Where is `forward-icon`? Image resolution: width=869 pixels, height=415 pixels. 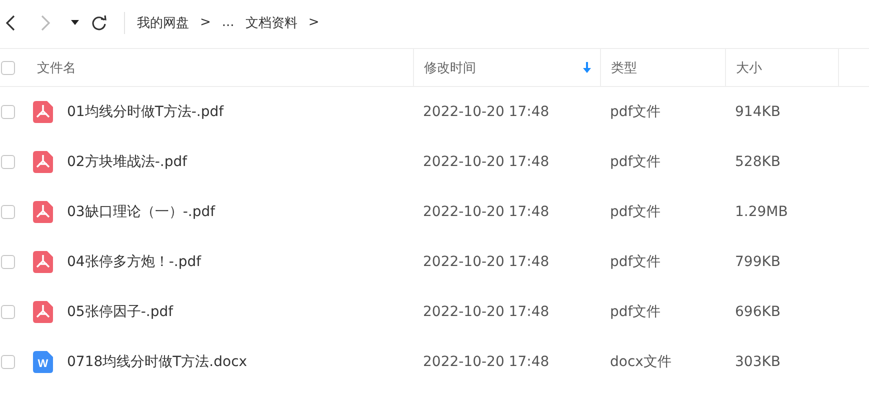 forward-icon is located at coordinates (45, 23).